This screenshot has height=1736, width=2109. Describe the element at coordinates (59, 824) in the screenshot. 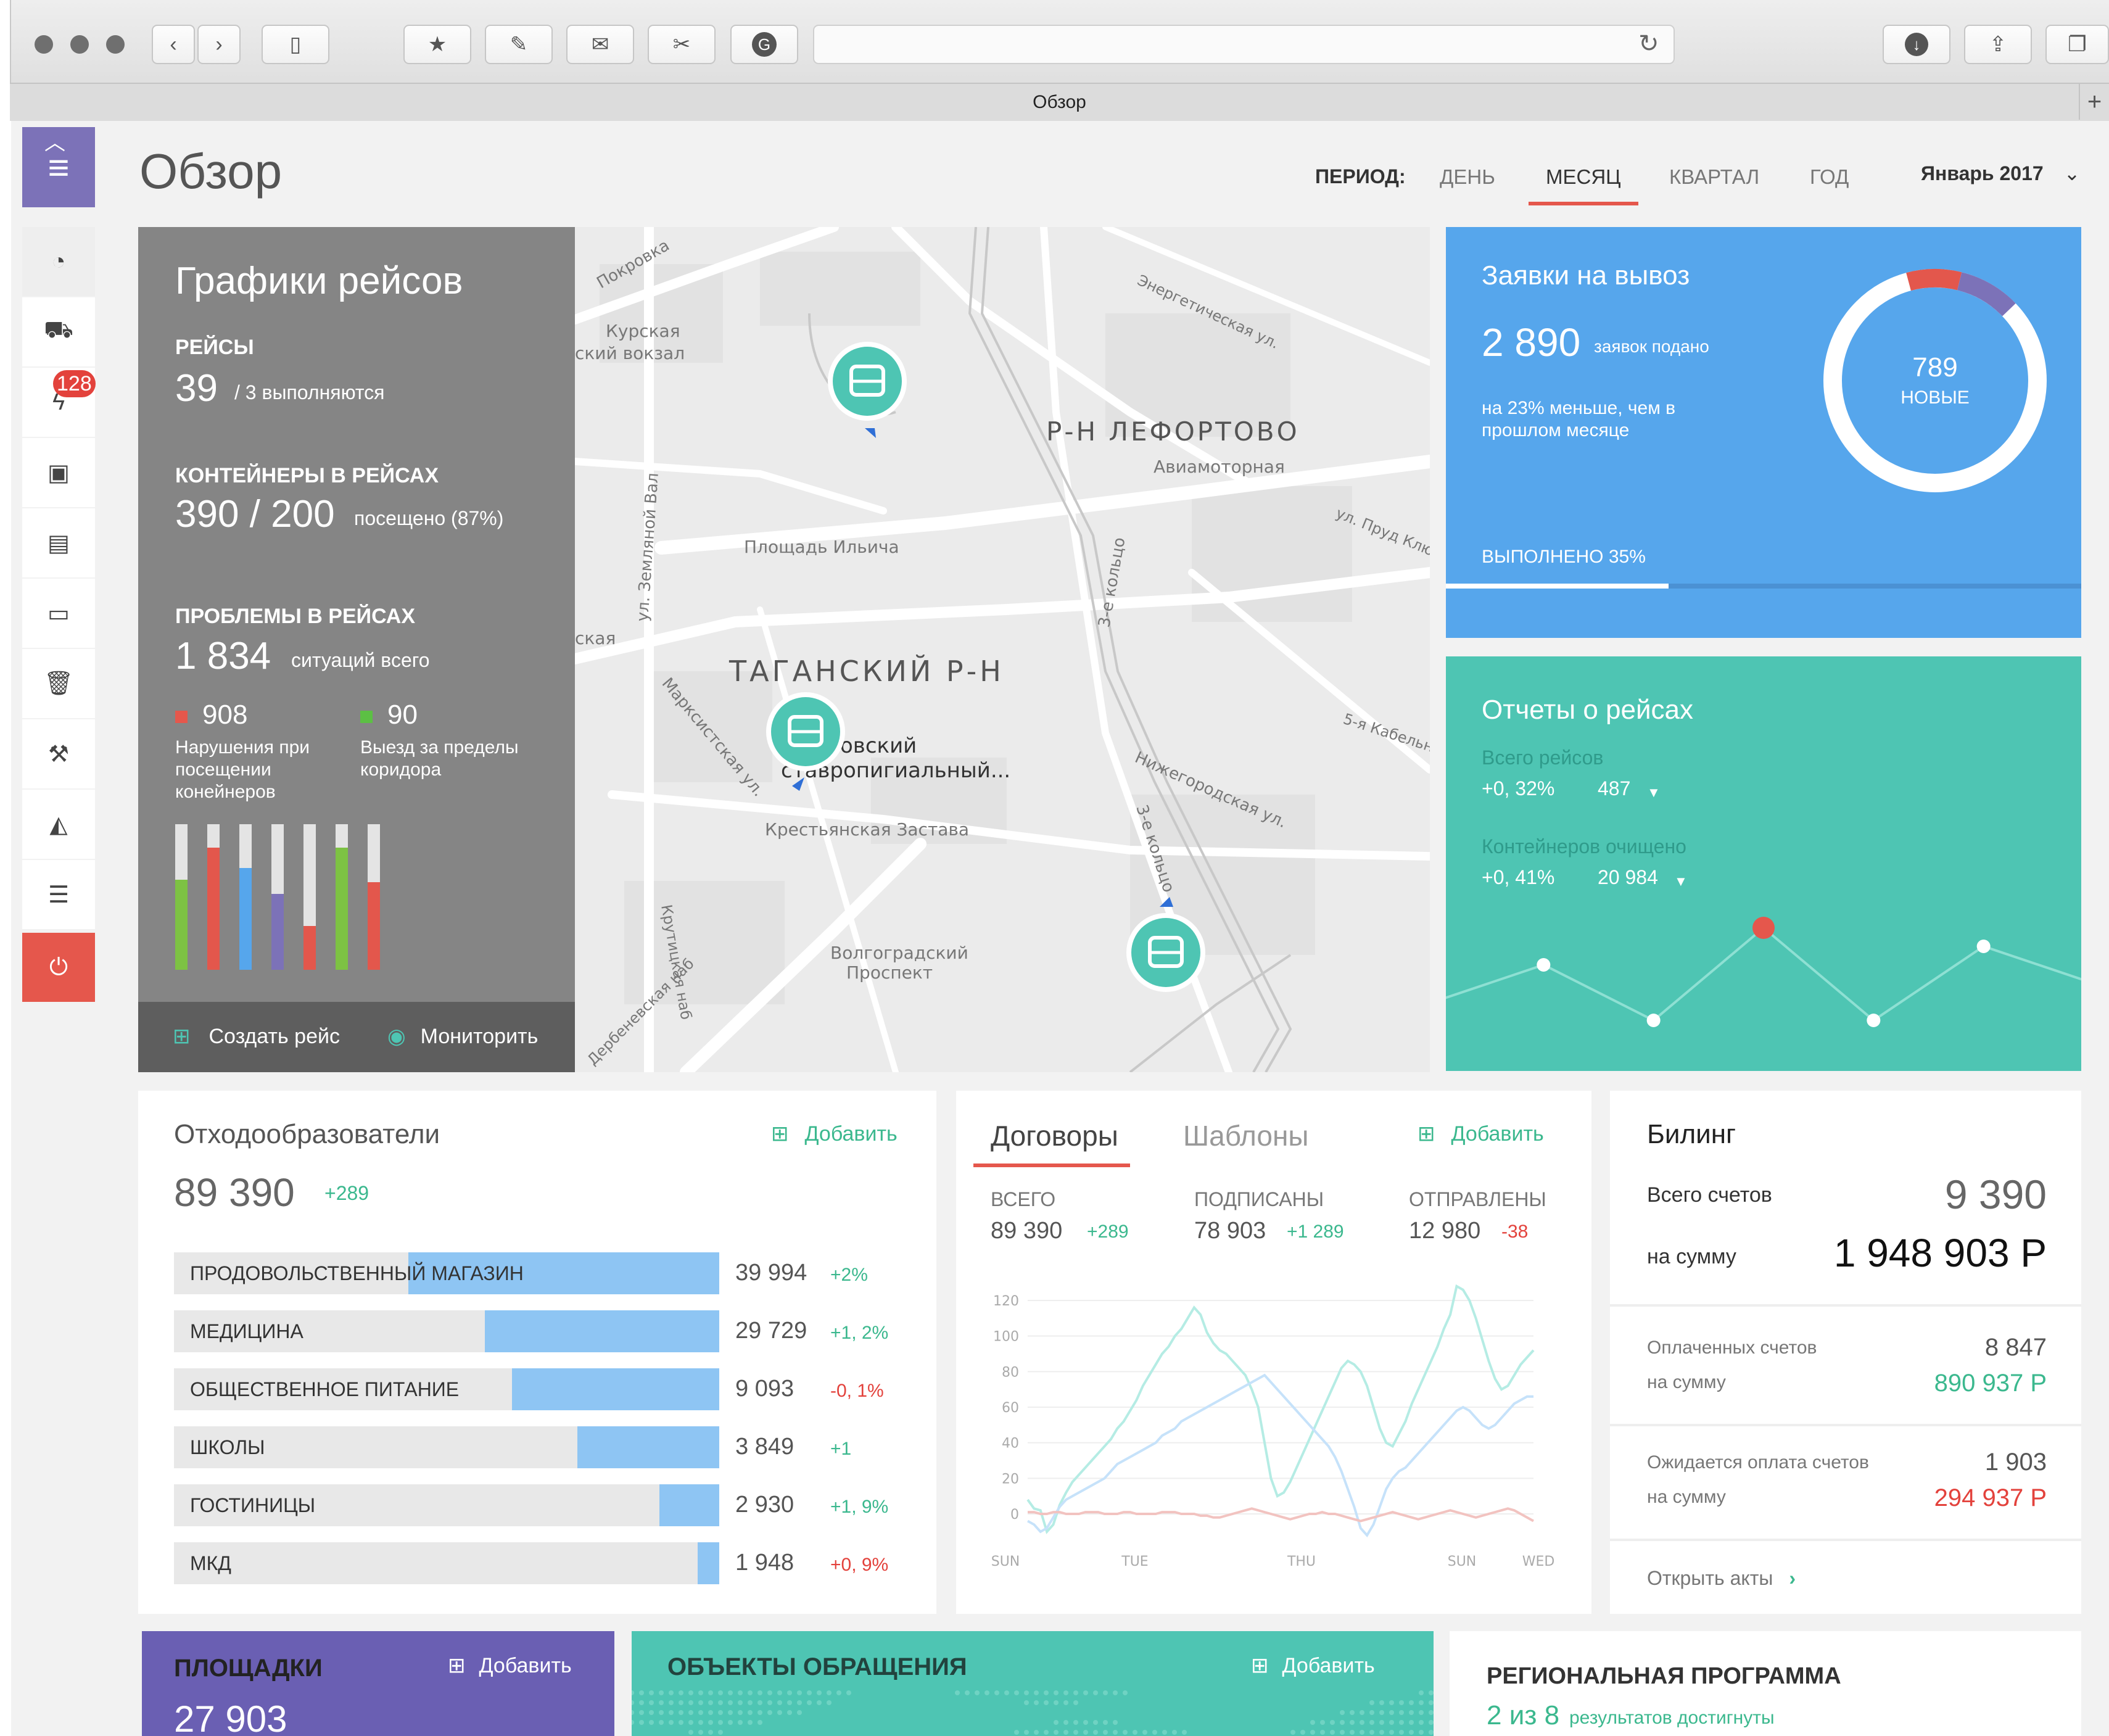

I see `sidebar-item-analytics: ◭` at that location.